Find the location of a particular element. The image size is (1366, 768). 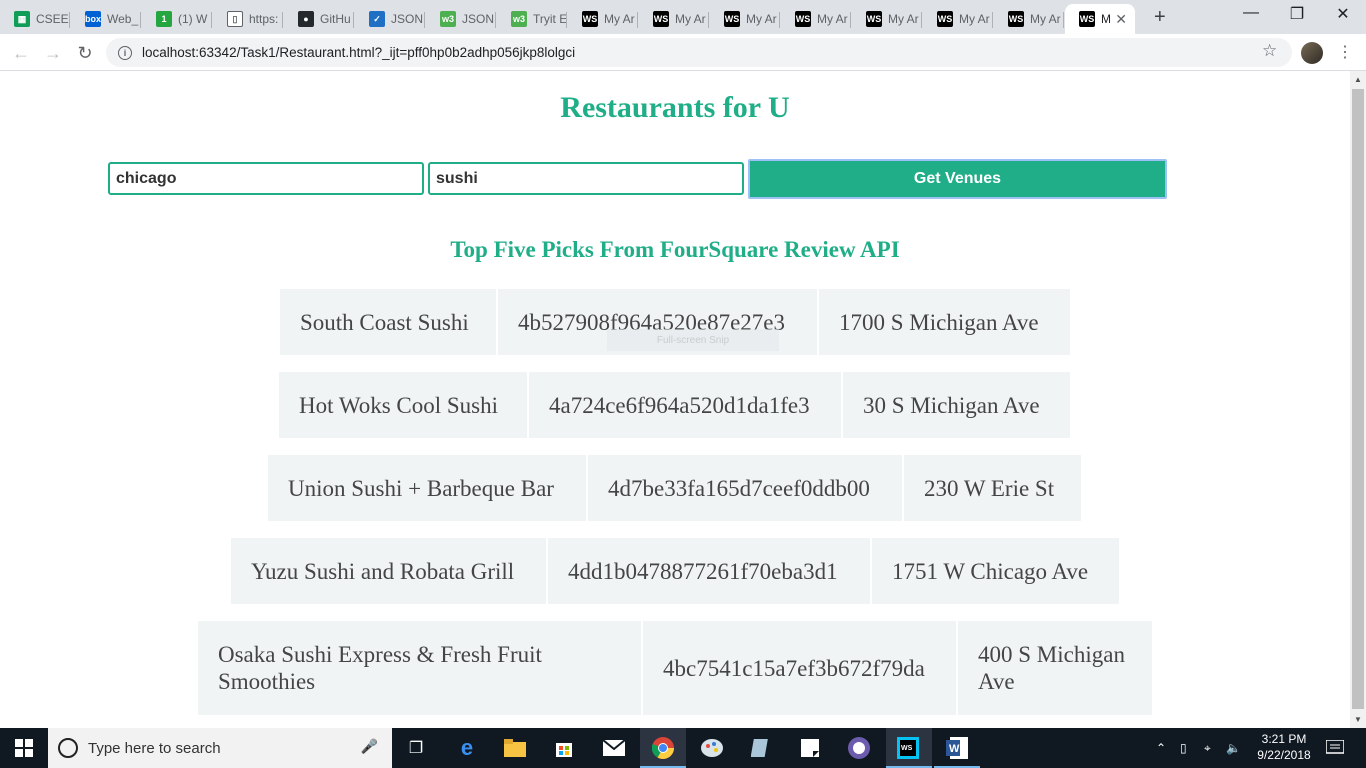

taskbar-search-placeholder: Type here to search is located at coordinates (154, 748).